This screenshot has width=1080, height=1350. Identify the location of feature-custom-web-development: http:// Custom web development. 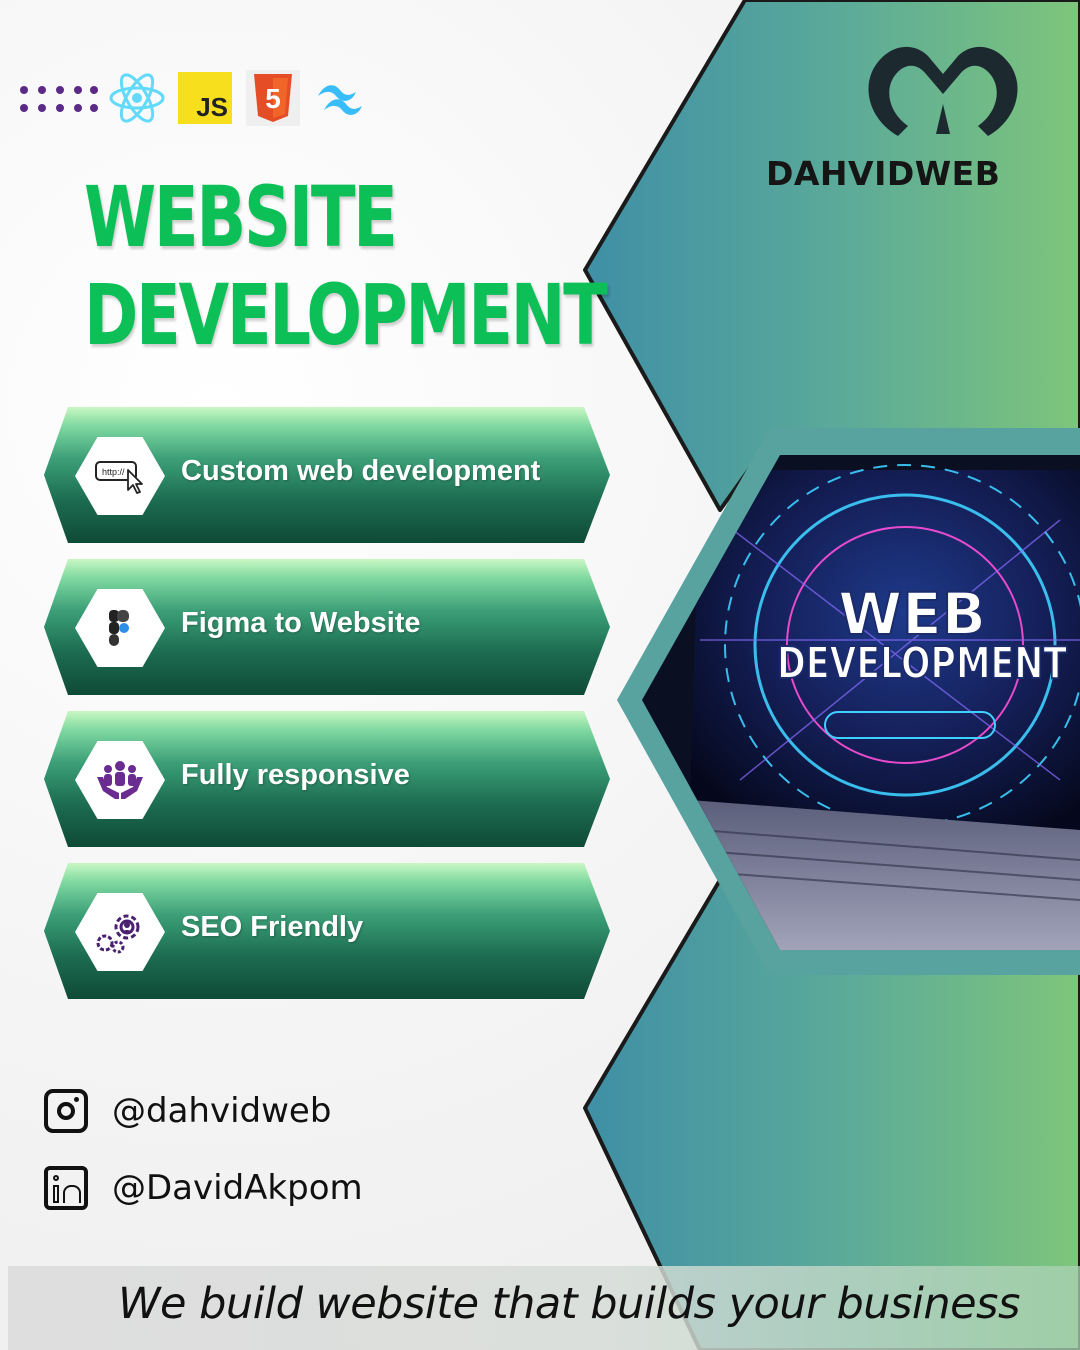
(327, 475).